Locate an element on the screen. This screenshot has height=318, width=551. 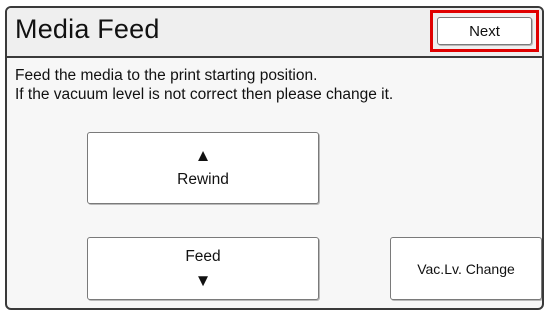
rewind-button: ▲ Rewind is located at coordinates (203, 168).